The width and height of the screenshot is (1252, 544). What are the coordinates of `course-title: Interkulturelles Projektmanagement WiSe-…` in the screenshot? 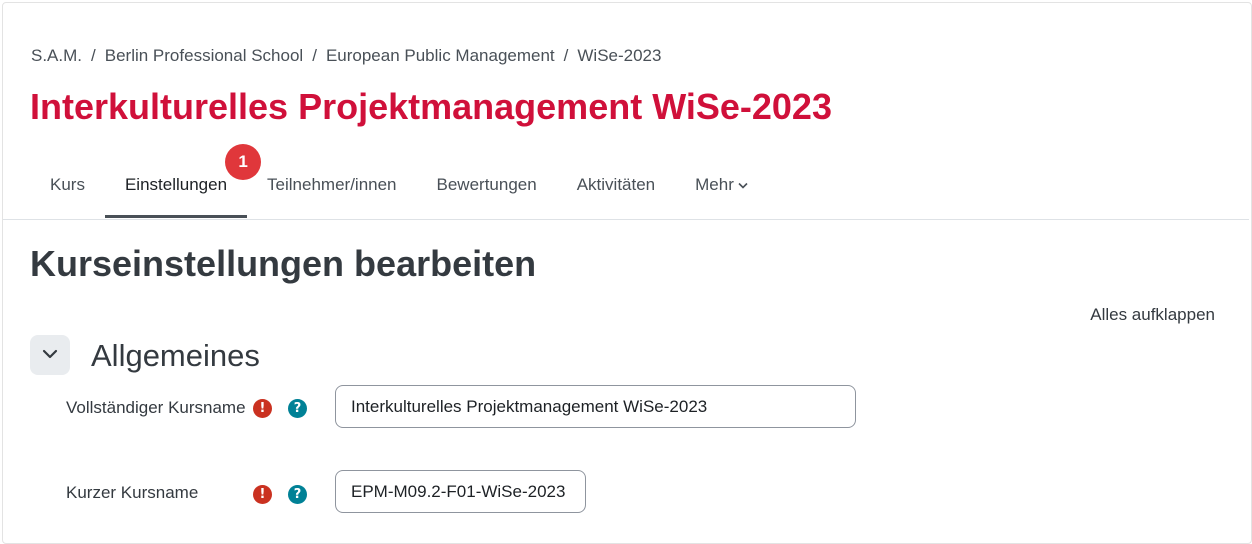 It's located at (431, 106).